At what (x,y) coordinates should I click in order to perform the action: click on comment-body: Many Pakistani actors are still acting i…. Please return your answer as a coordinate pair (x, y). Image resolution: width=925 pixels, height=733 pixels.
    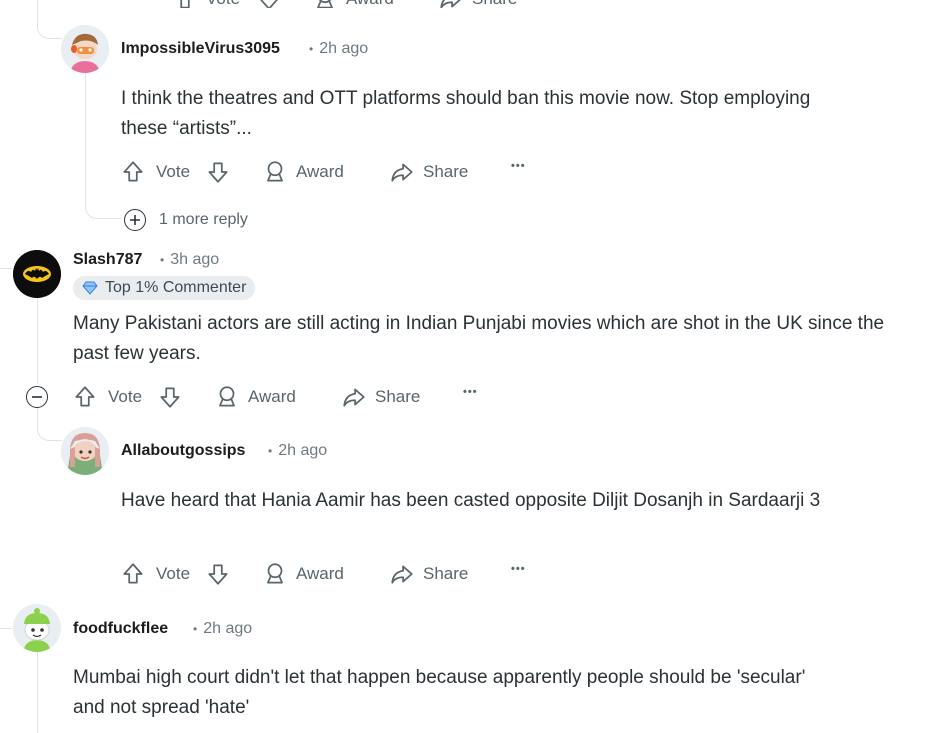
    Looking at the image, I should click on (479, 338).